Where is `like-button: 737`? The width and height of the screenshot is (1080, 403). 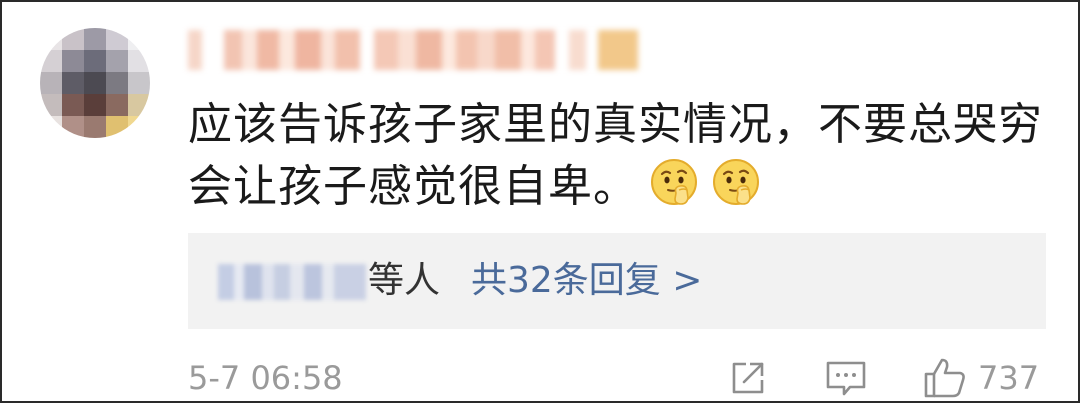
like-button: 737 is located at coordinates (980, 378).